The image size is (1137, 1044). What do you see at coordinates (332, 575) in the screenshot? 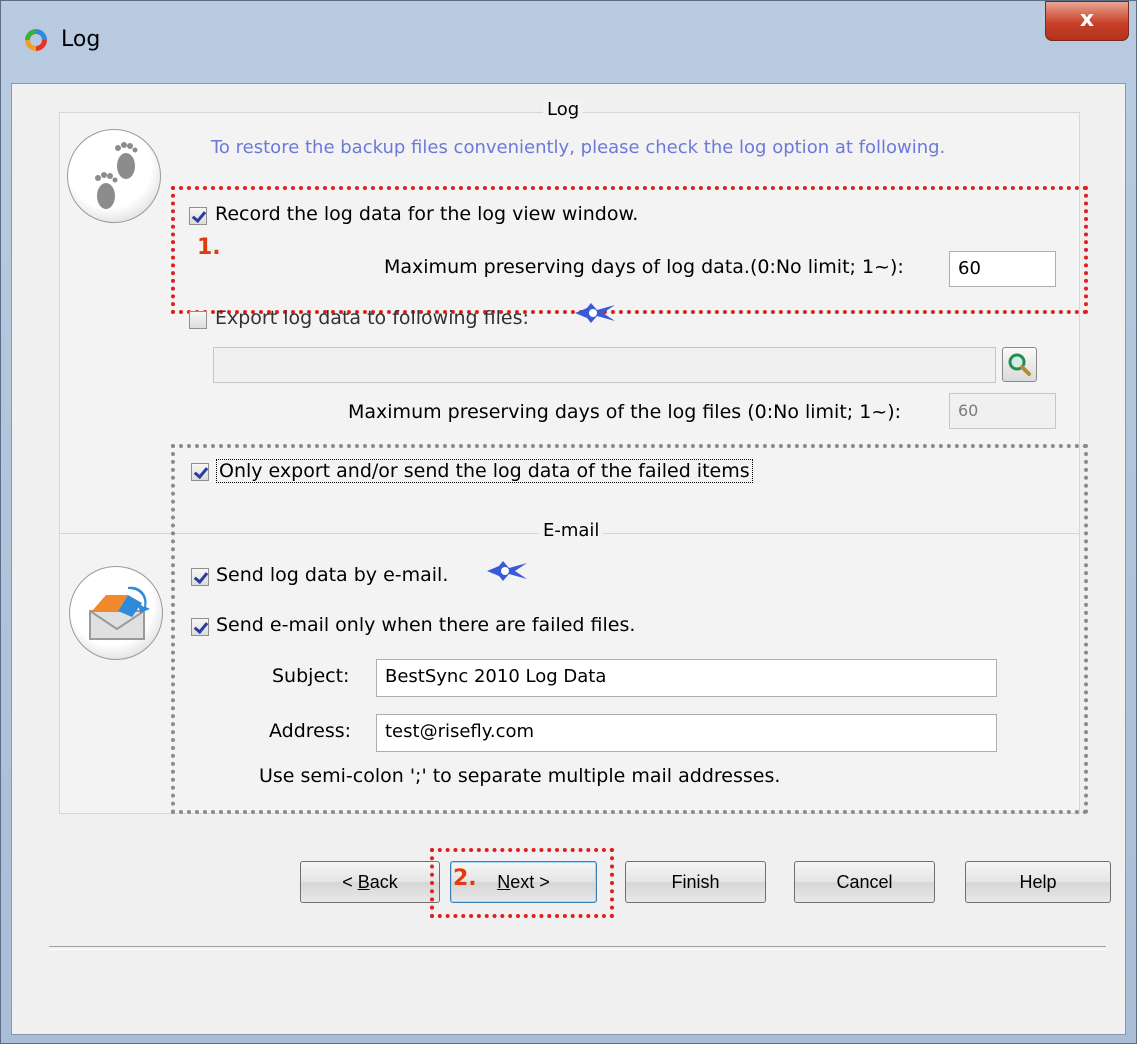
I see `send-email-label: Send log data by e-mail.` at bounding box center [332, 575].